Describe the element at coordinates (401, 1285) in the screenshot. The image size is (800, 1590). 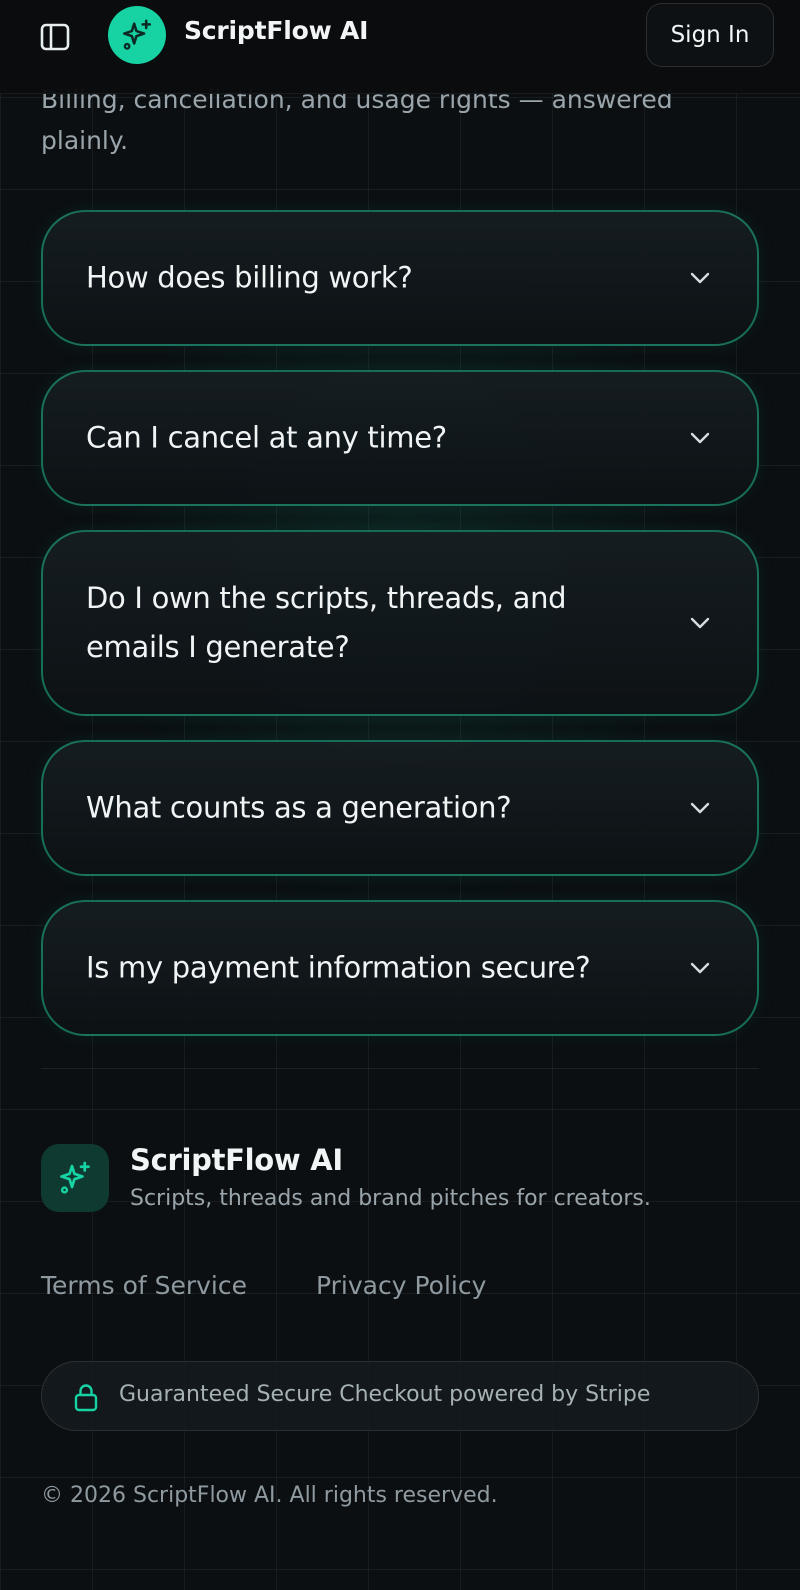
I see `privacy-policy-link: Privacy Policy` at that location.